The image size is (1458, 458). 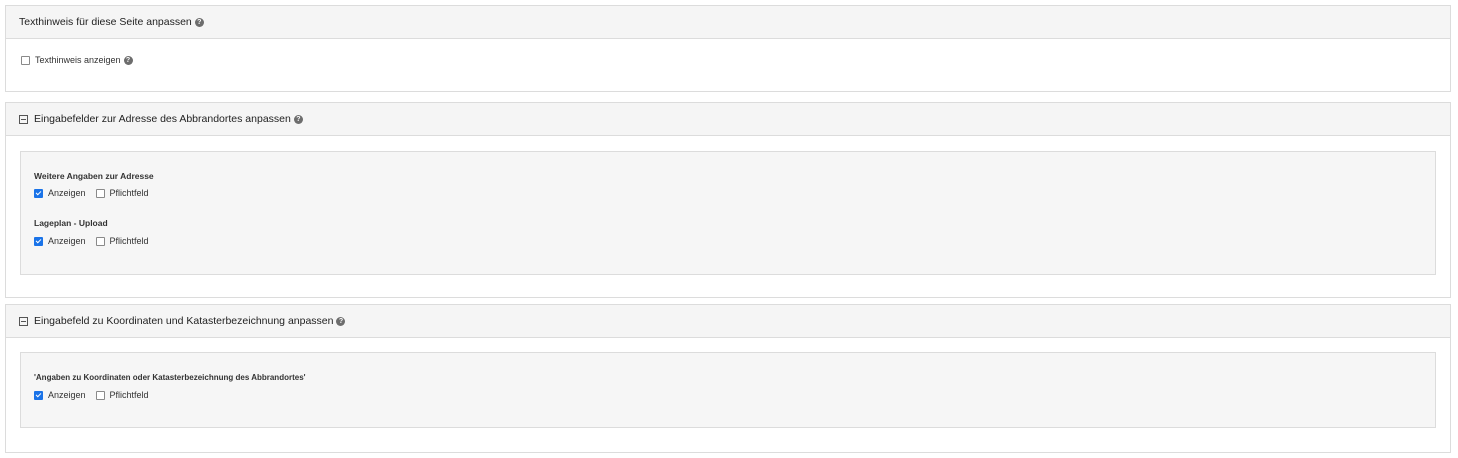 I want to click on koordinaten-required-checkbox, so click(x=100, y=395).